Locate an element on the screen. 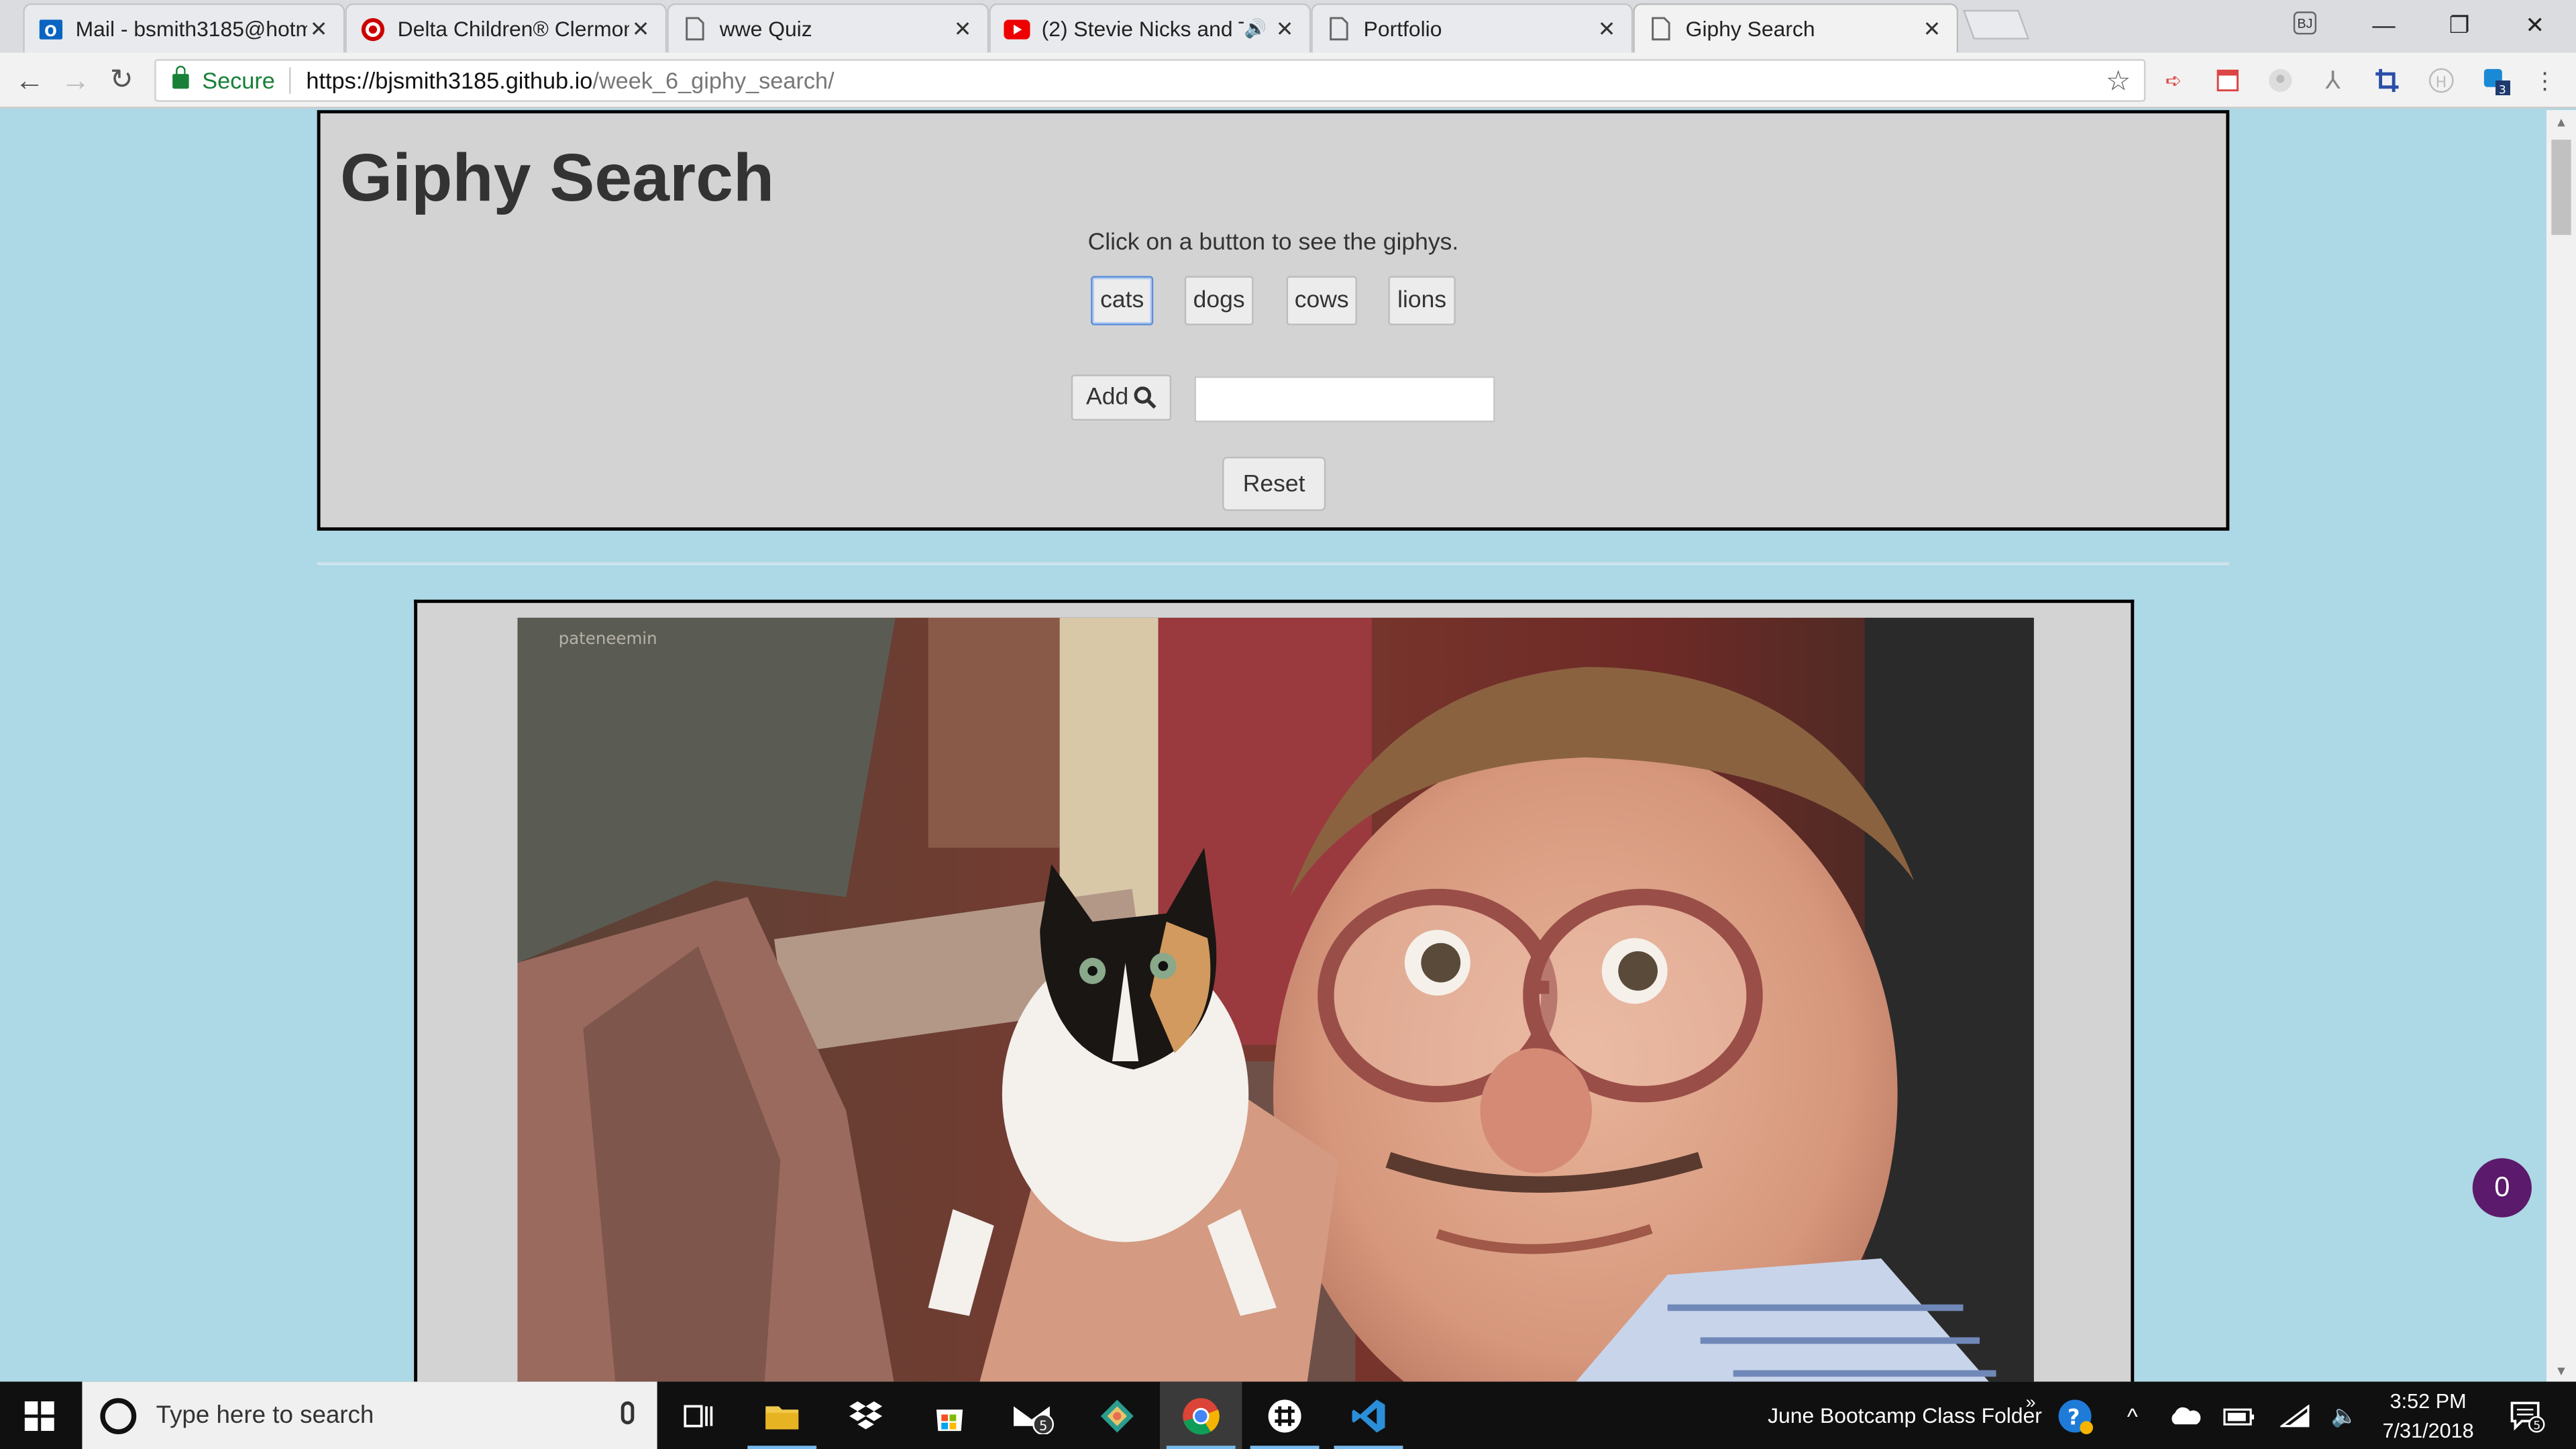 This screenshot has width=2576, height=1449. topic-button-cats: cats is located at coordinates (1122, 300).